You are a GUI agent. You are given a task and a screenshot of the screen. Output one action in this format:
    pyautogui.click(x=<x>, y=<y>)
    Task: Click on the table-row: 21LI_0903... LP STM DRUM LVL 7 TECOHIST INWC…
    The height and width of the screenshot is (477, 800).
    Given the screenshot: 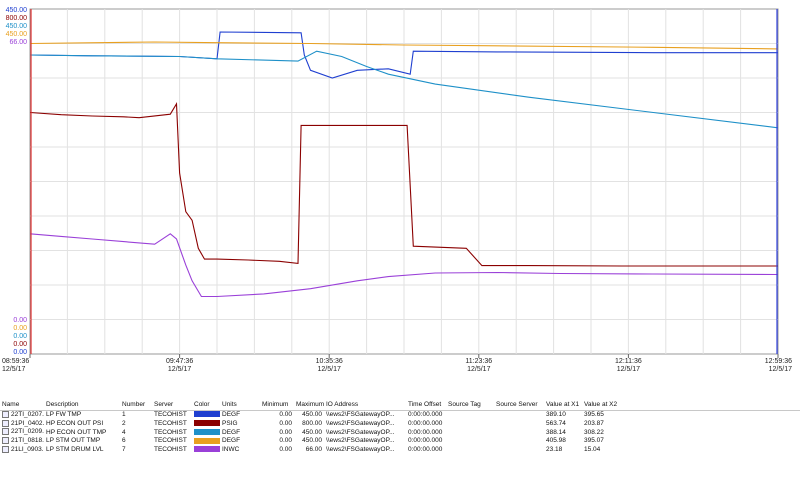 What is the action you would take?
    pyautogui.click(x=400, y=450)
    